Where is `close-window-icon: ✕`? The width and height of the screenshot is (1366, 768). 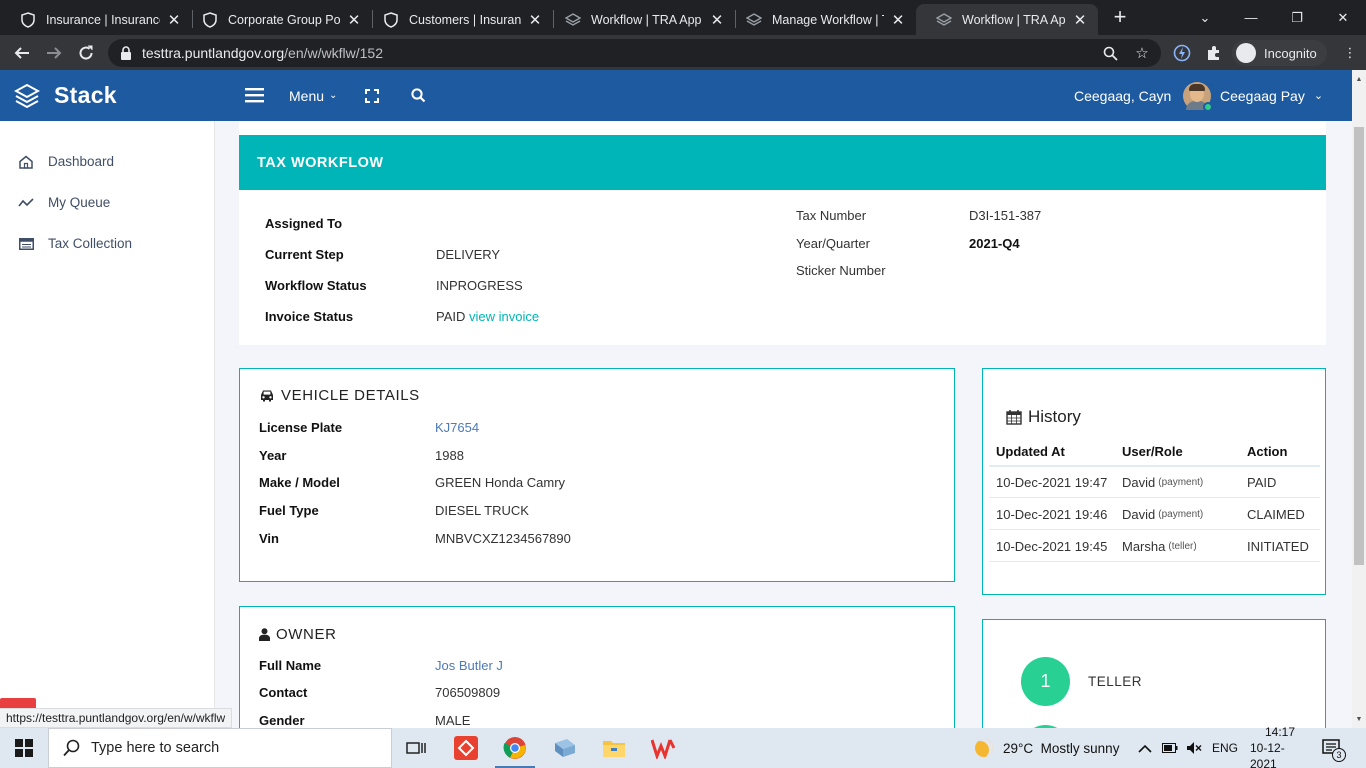 close-window-icon: ✕ is located at coordinates (1343, 17).